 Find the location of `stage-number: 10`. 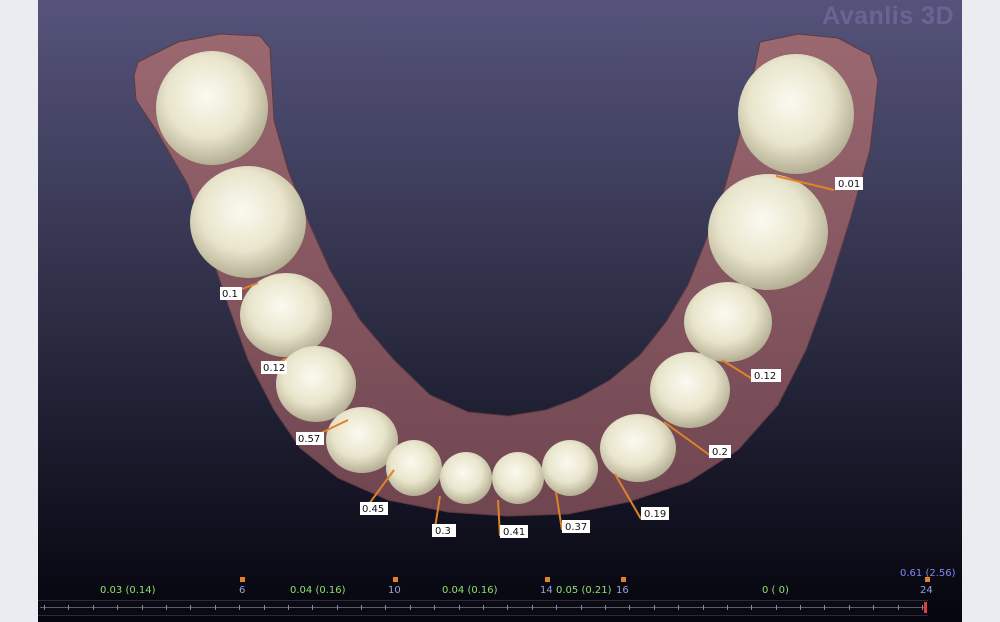

stage-number: 10 is located at coordinates (394, 590).